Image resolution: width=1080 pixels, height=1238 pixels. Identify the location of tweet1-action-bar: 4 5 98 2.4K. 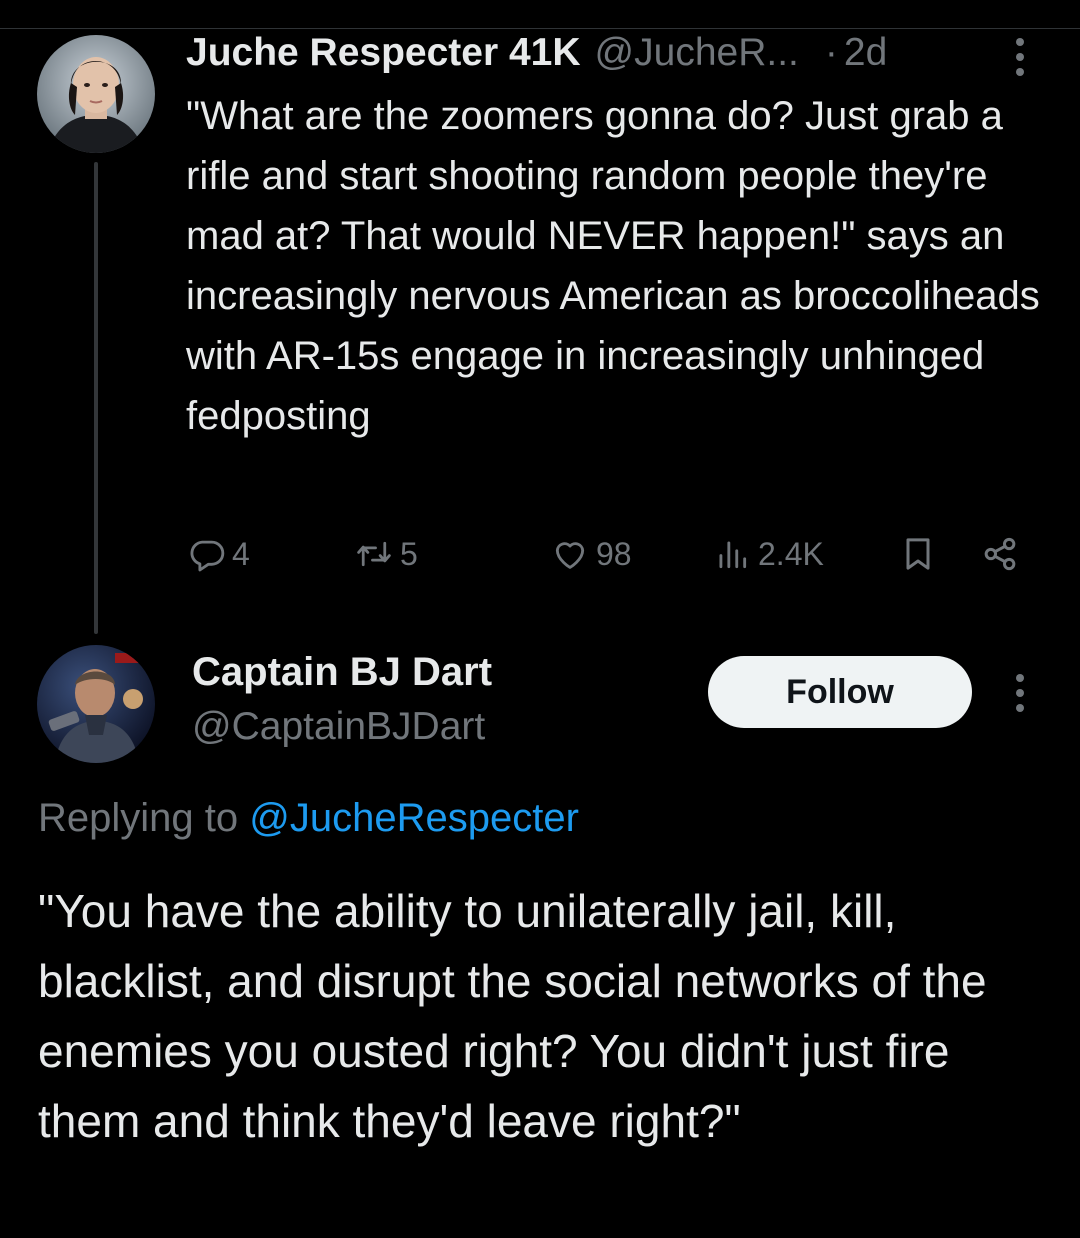
(611, 554).